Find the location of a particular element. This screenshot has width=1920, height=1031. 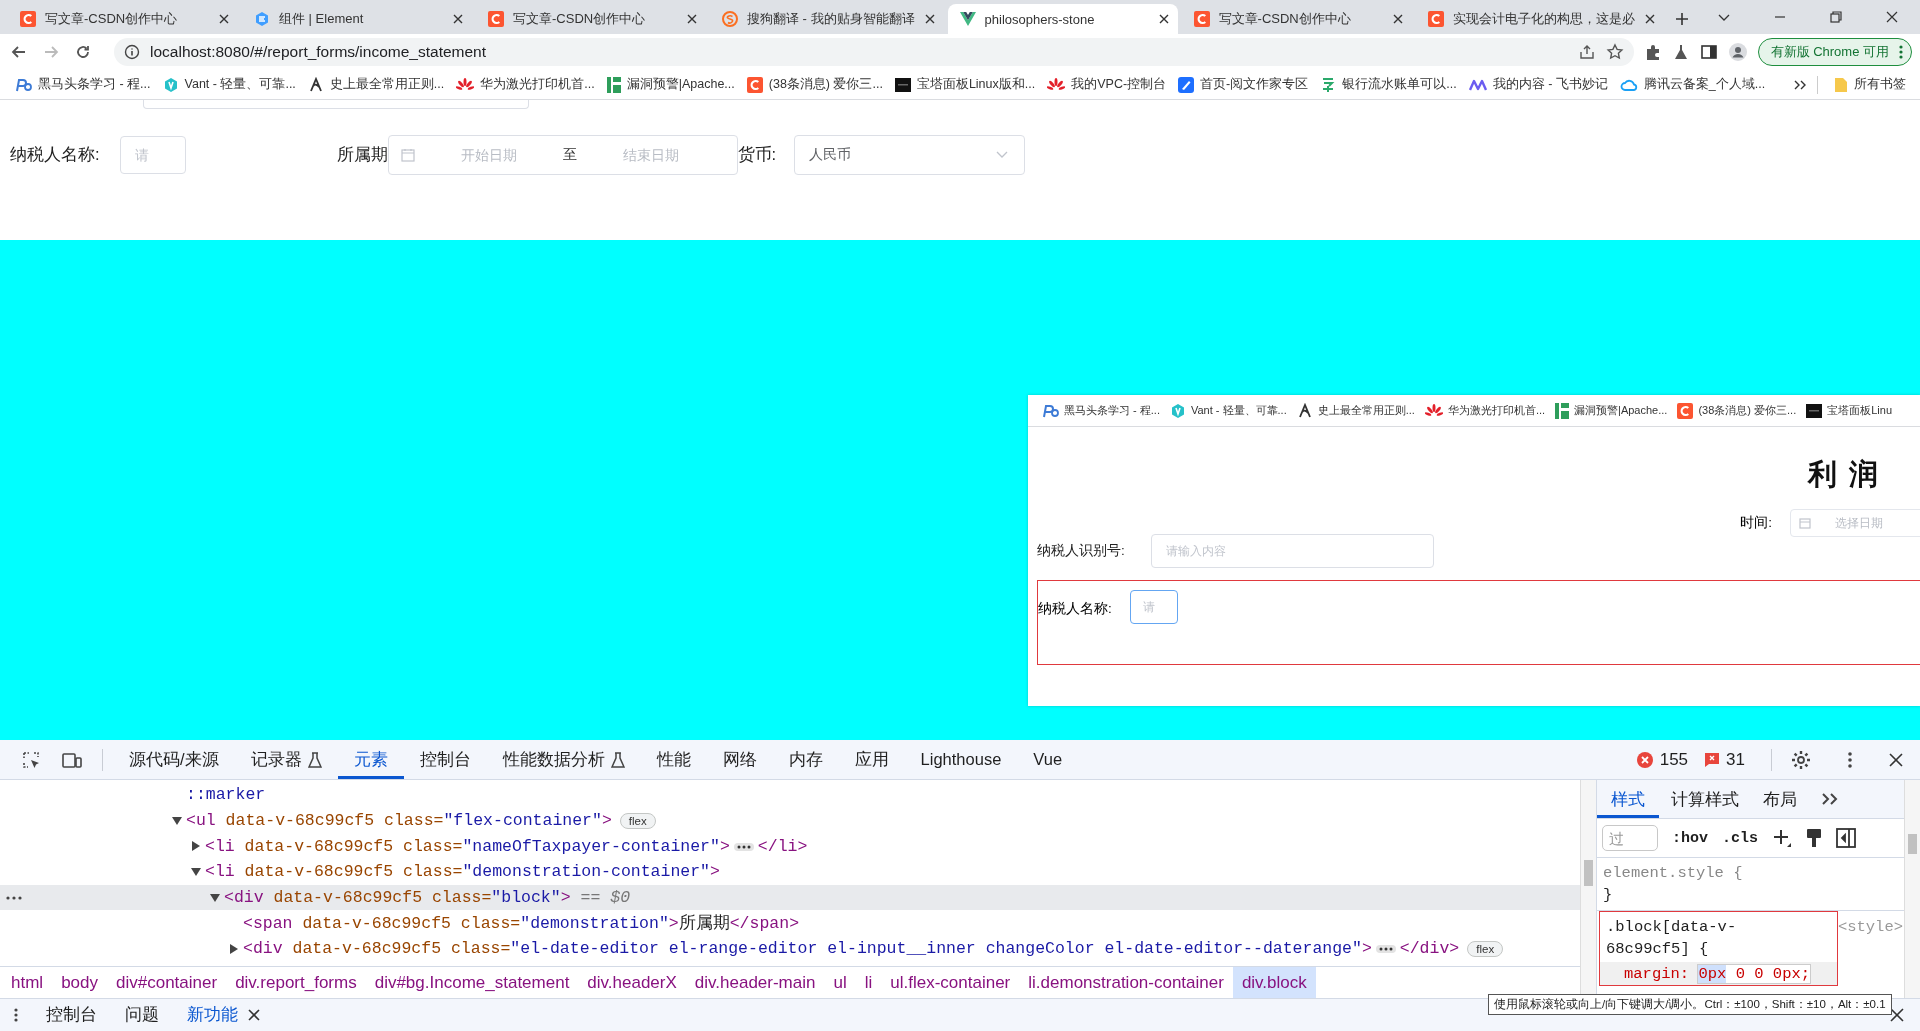

styles-tab: 计算样式 is located at coordinates (1705, 799).